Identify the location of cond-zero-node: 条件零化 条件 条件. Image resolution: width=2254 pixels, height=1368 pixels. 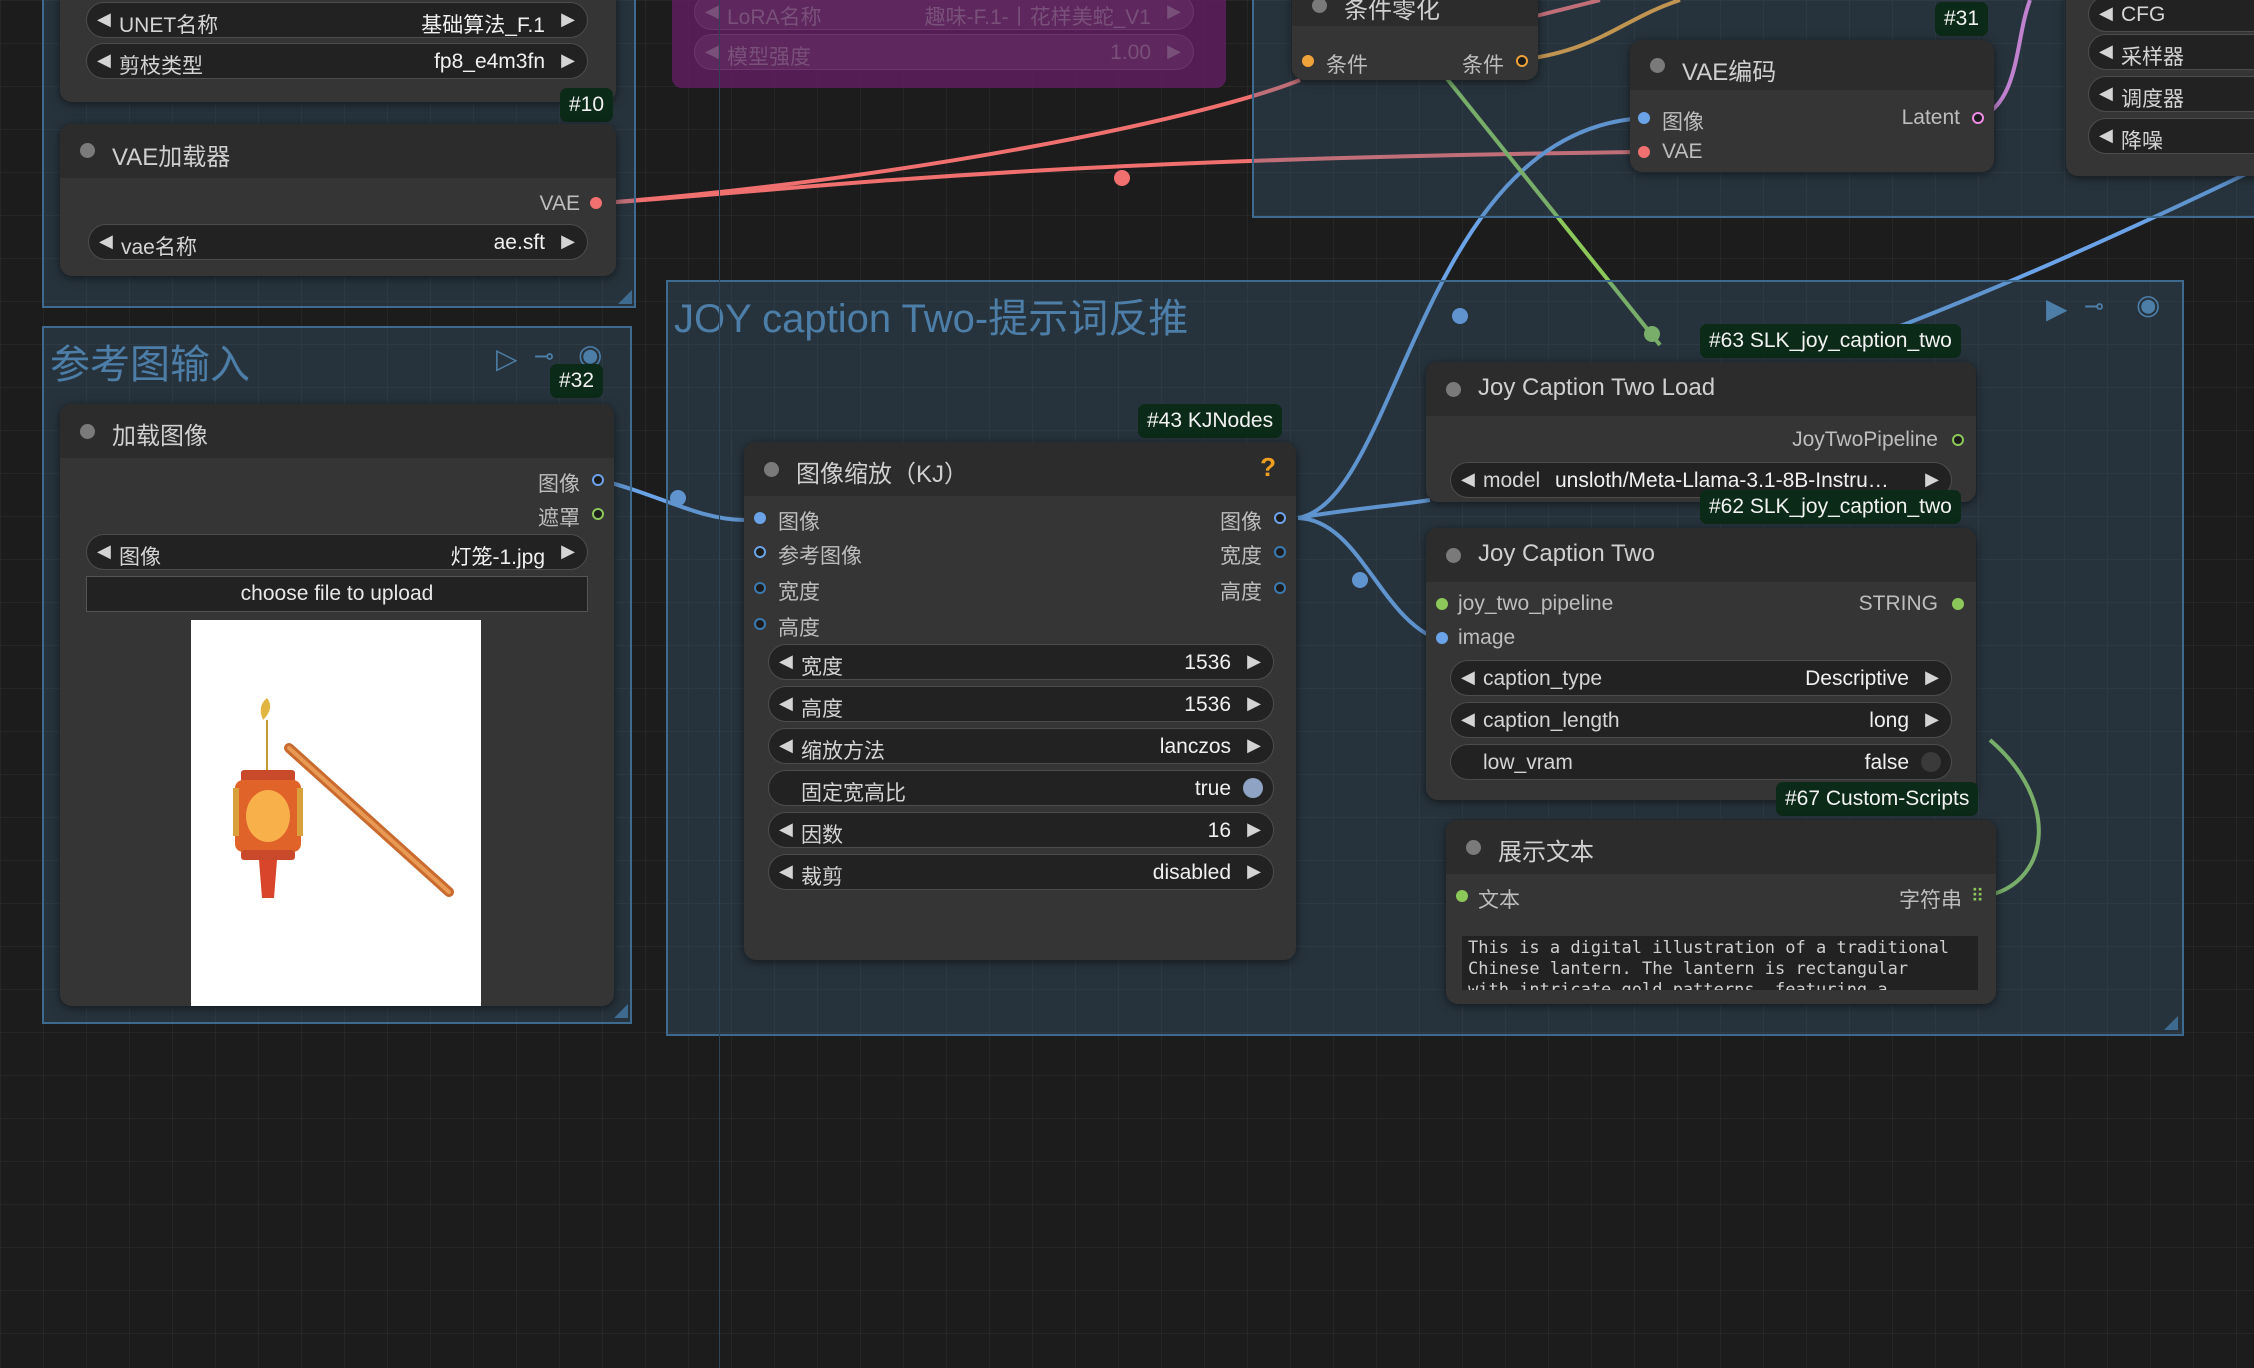
(1415, 40).